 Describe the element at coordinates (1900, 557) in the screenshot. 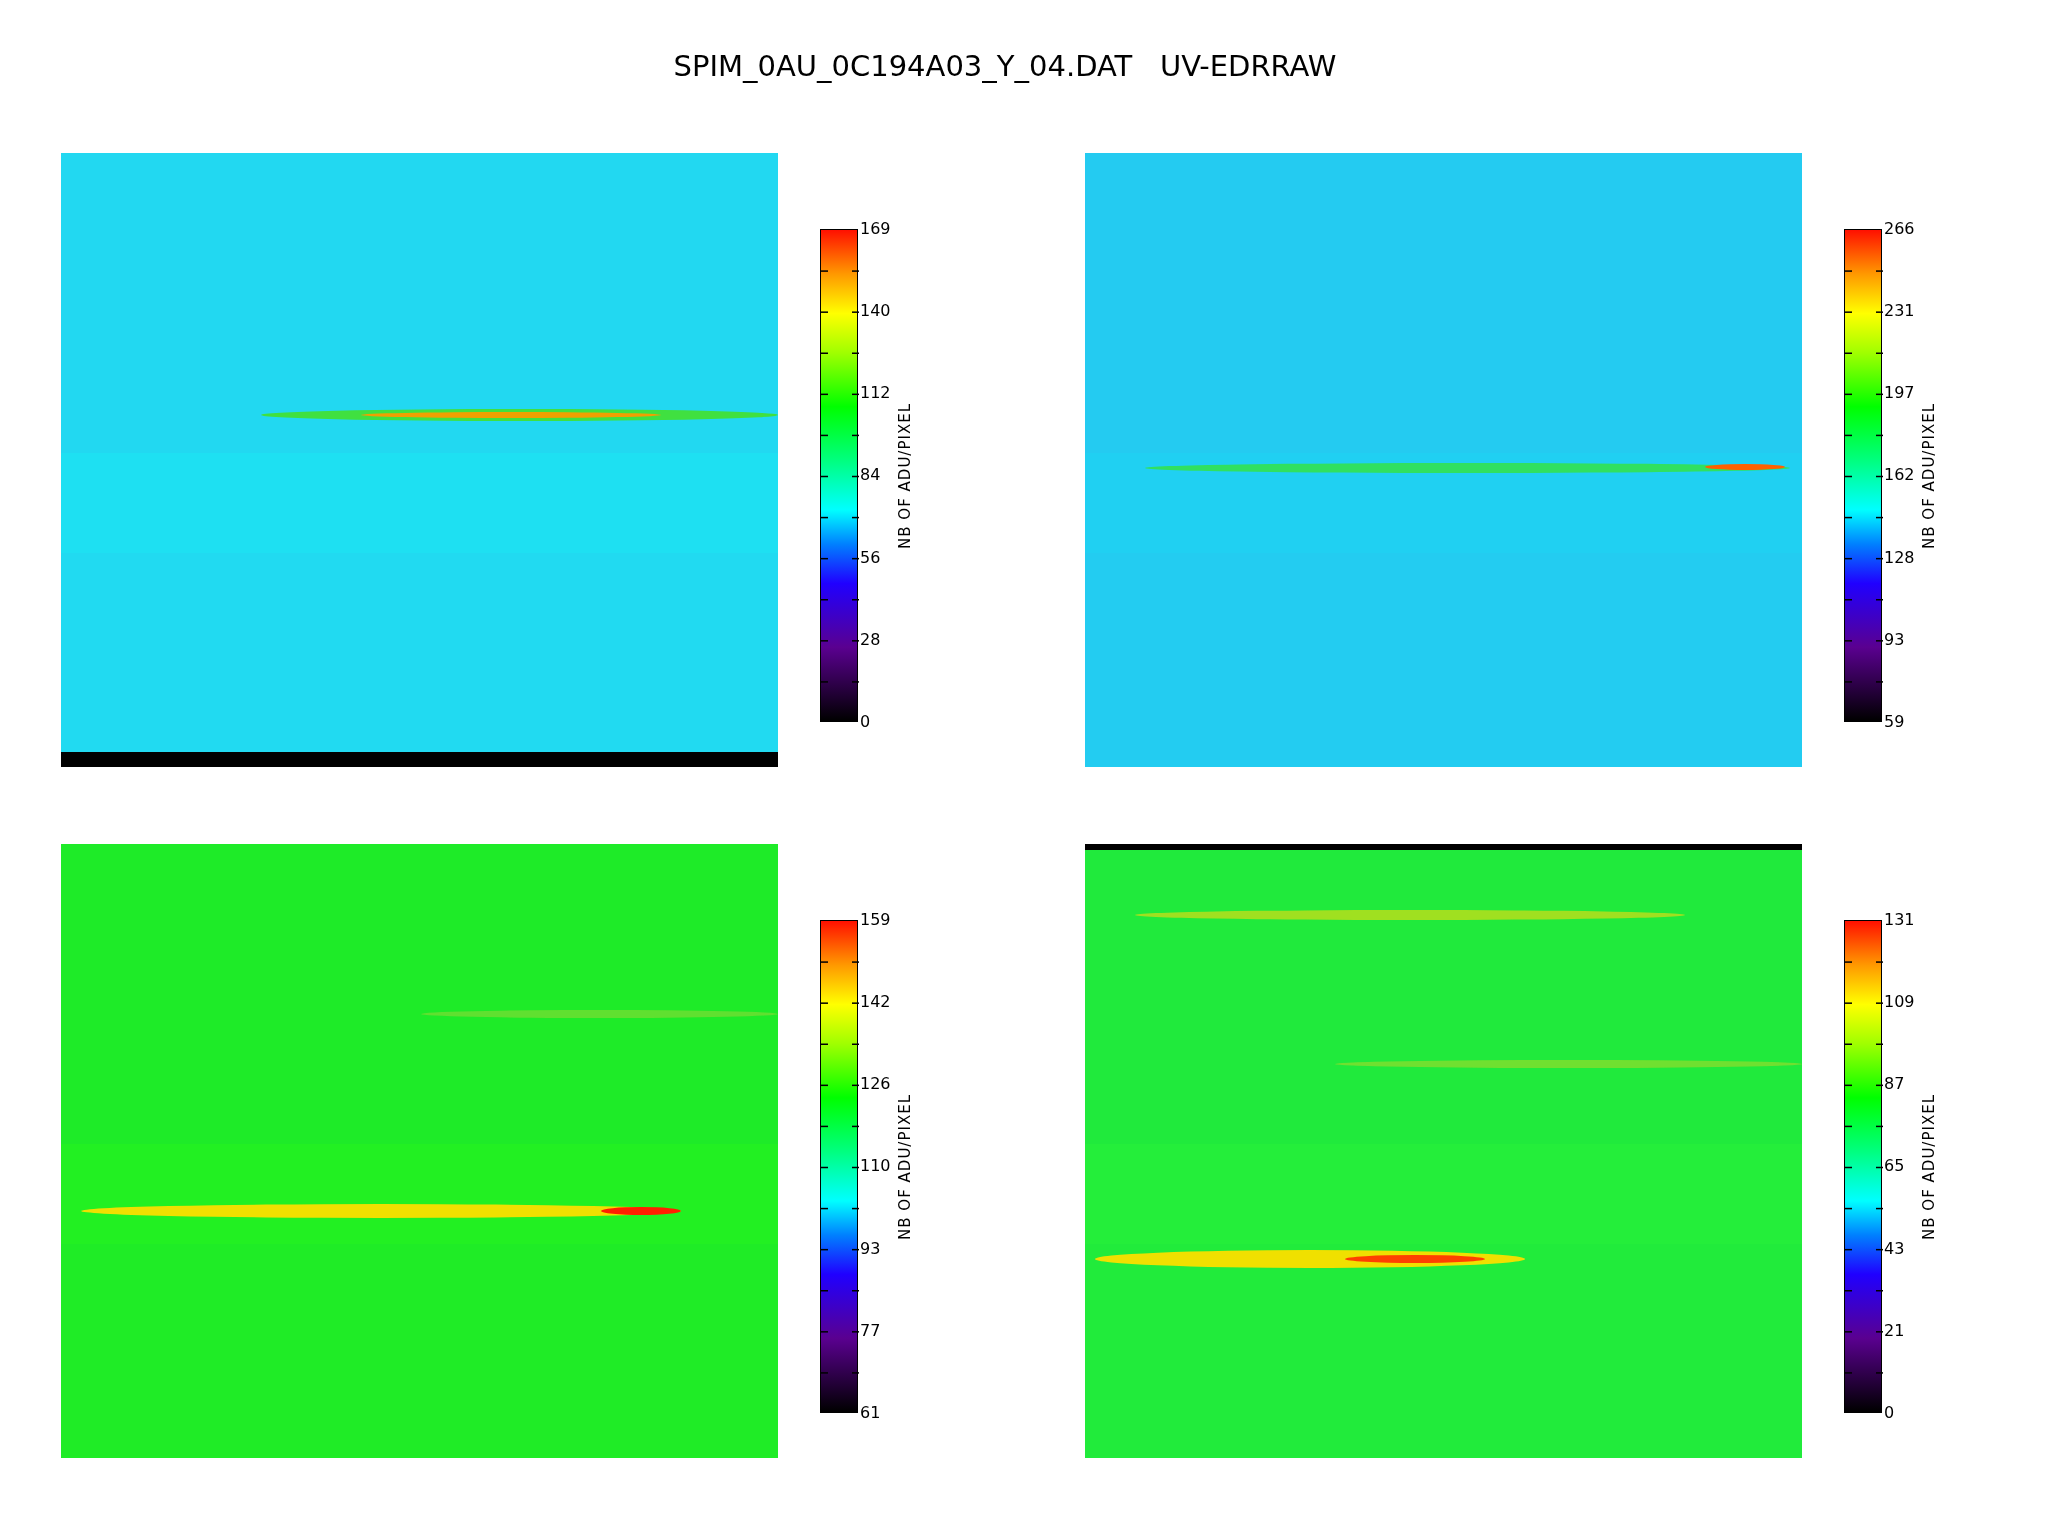

I see `tick-label: 128` at that location.